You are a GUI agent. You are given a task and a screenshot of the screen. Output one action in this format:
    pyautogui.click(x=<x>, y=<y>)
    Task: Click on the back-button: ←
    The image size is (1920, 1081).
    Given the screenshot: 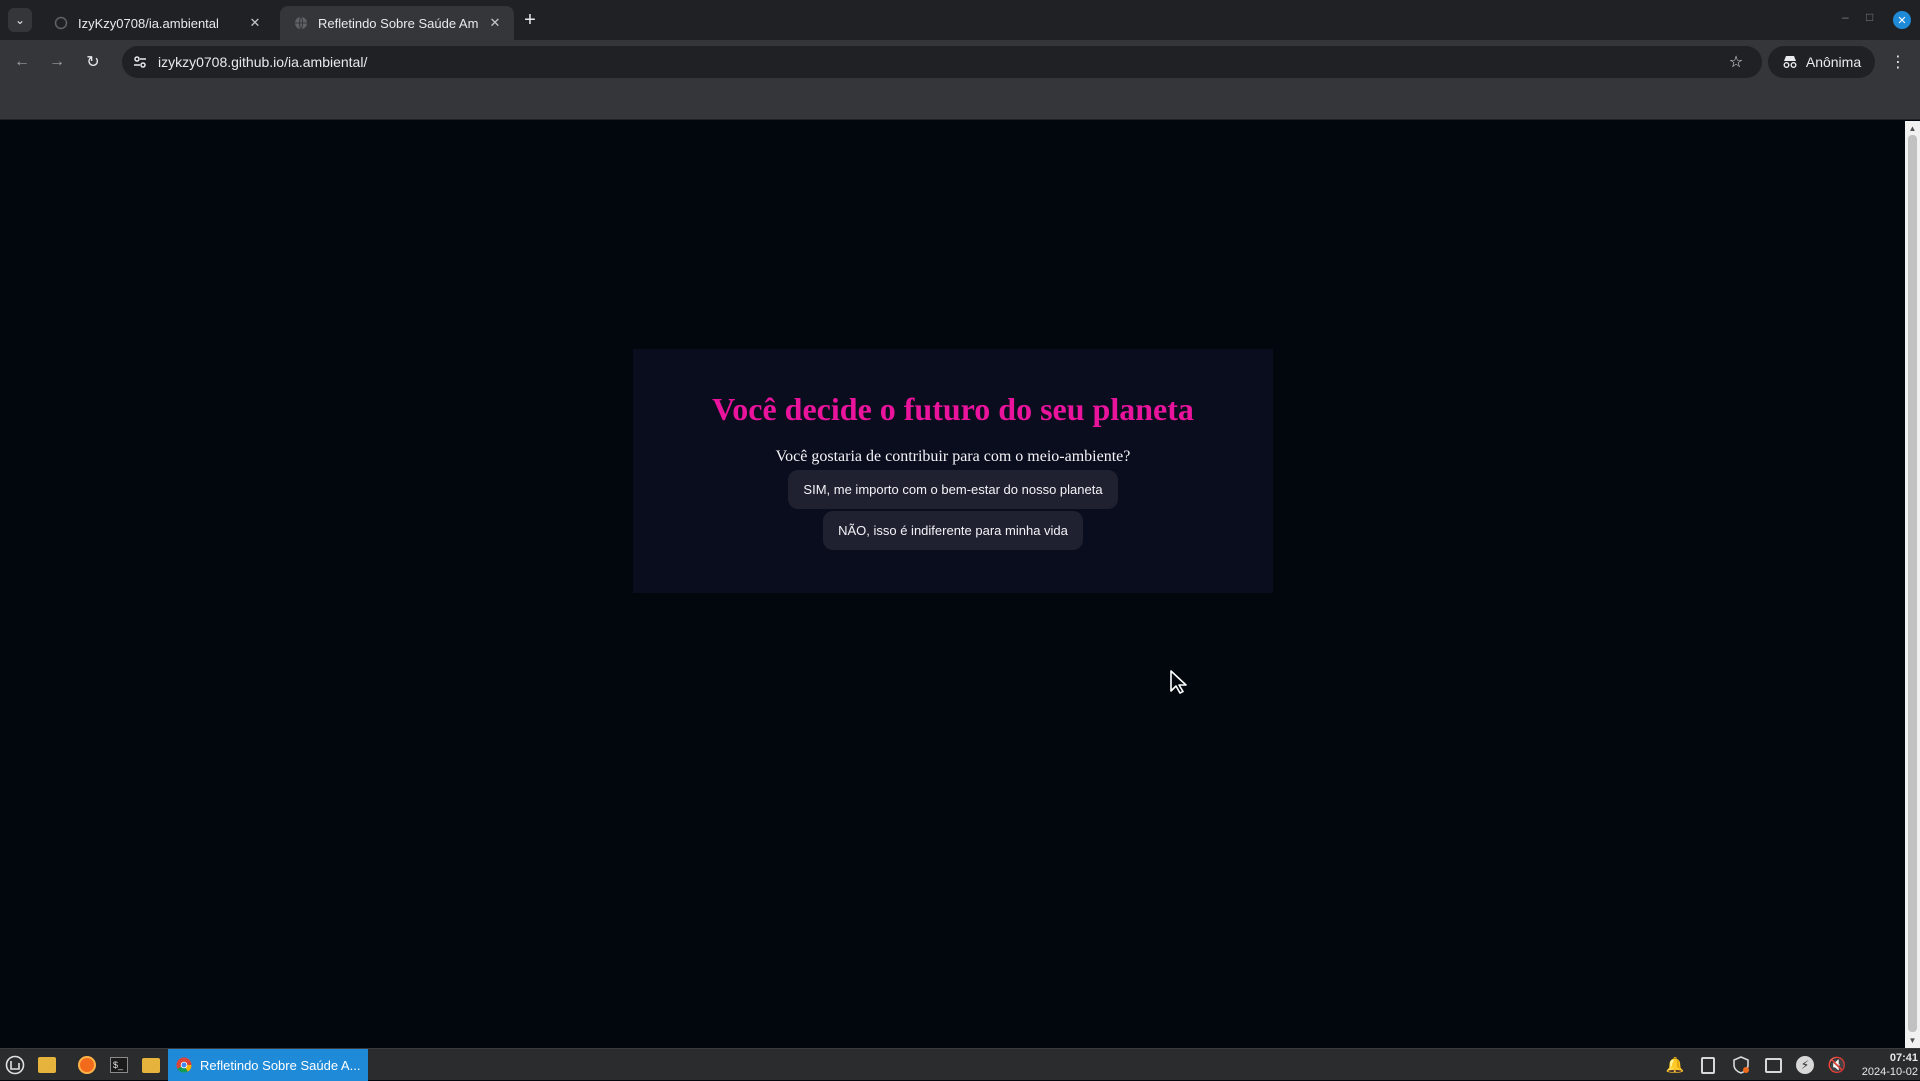 What is the action you would take?
    pyautogui.click(x=22, y=62)
    